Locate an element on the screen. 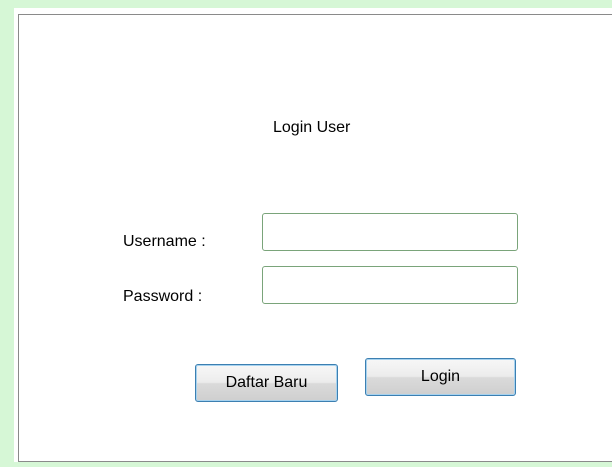 The image size is (612, 467). password-input is located at coordinates (390, 285).